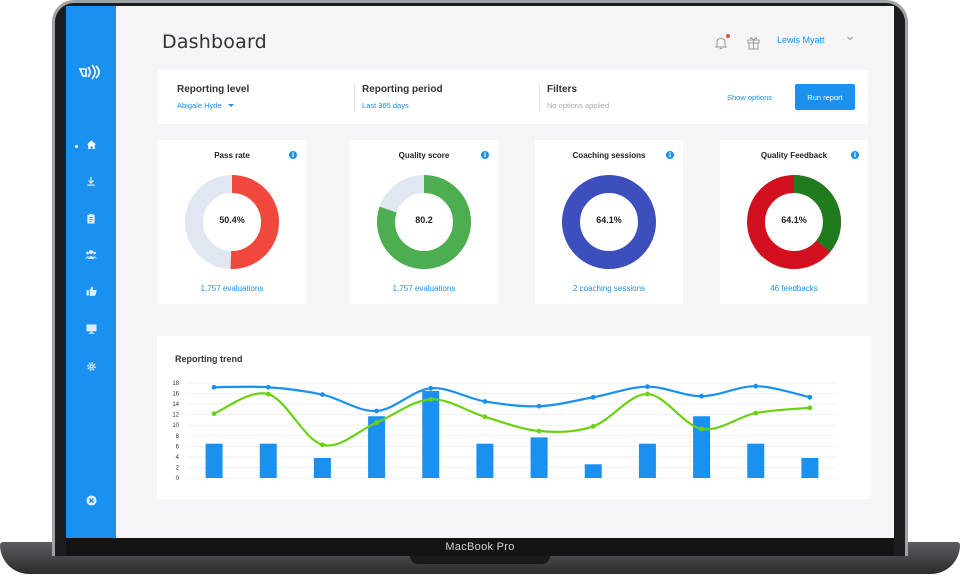  What do you see at coordinates (578, 105) in the screenshot?
I see `filters-value: No options applied` at bounding box center [578, 105].